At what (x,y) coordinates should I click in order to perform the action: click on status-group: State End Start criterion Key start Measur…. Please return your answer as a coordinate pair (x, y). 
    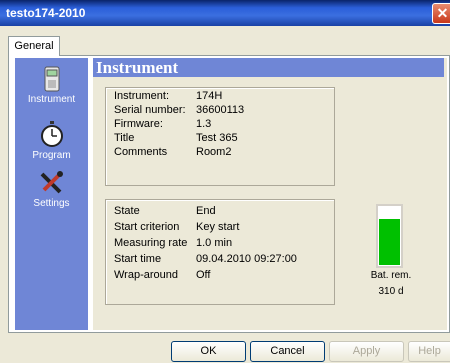
    Looking at the image, I should click on (220, 252).